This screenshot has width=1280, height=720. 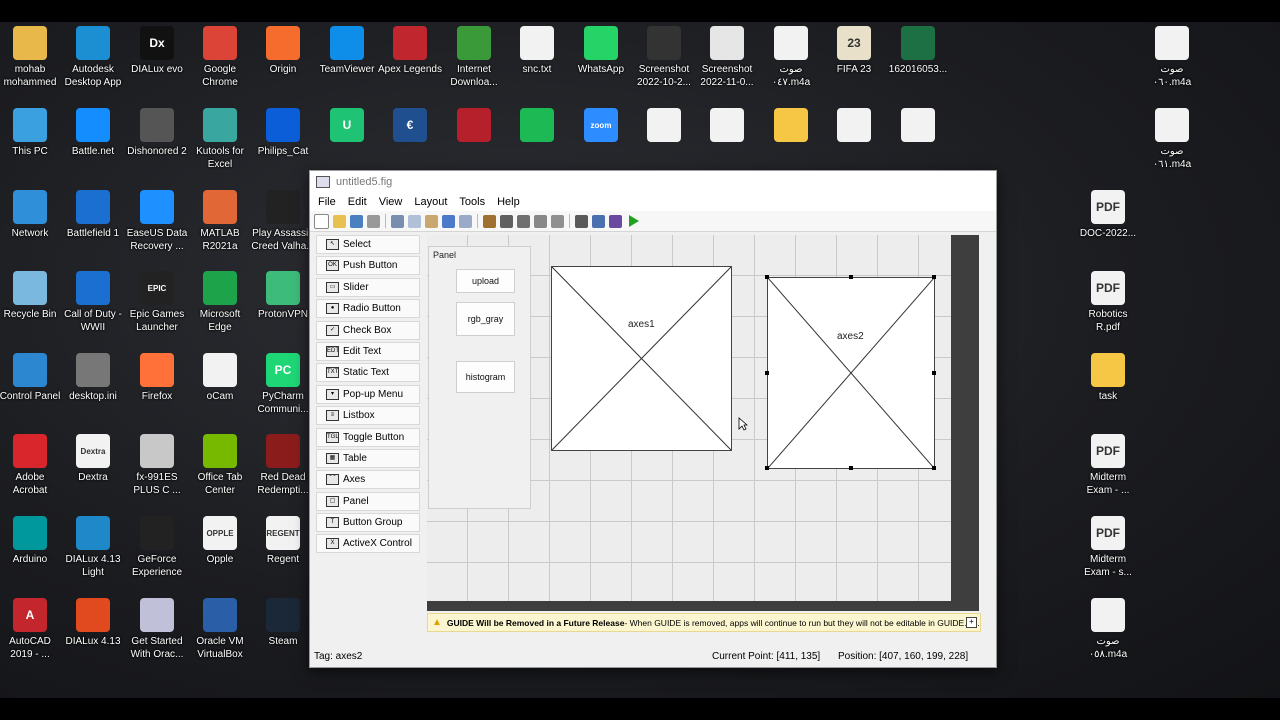 I want to click on desktop-shortcut: task, so click(x=1108, y=378).